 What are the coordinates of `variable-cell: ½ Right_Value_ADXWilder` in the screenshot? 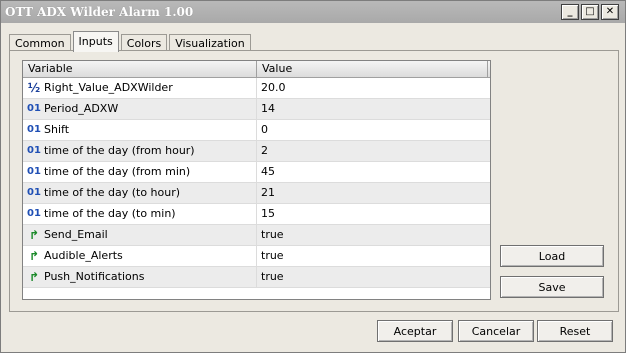 It's located at (140, 88).